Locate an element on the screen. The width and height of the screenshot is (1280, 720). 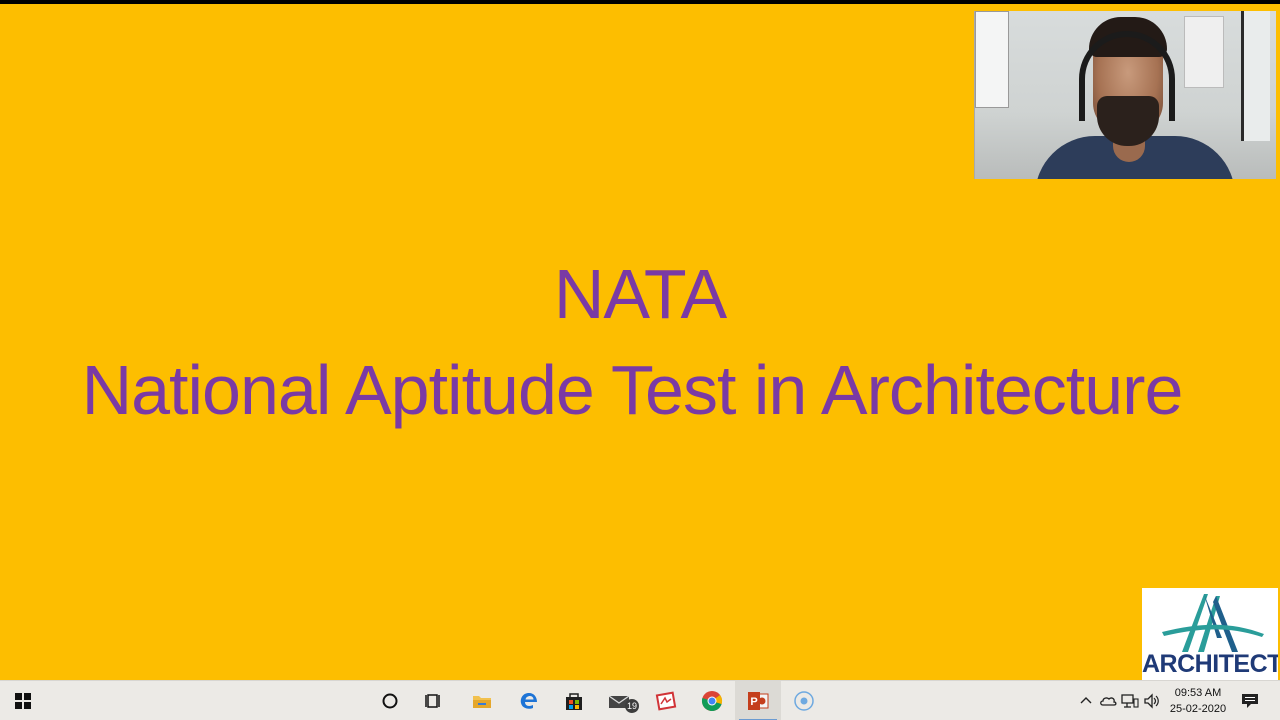
task-view-icon is located at coordinates (432, 701).